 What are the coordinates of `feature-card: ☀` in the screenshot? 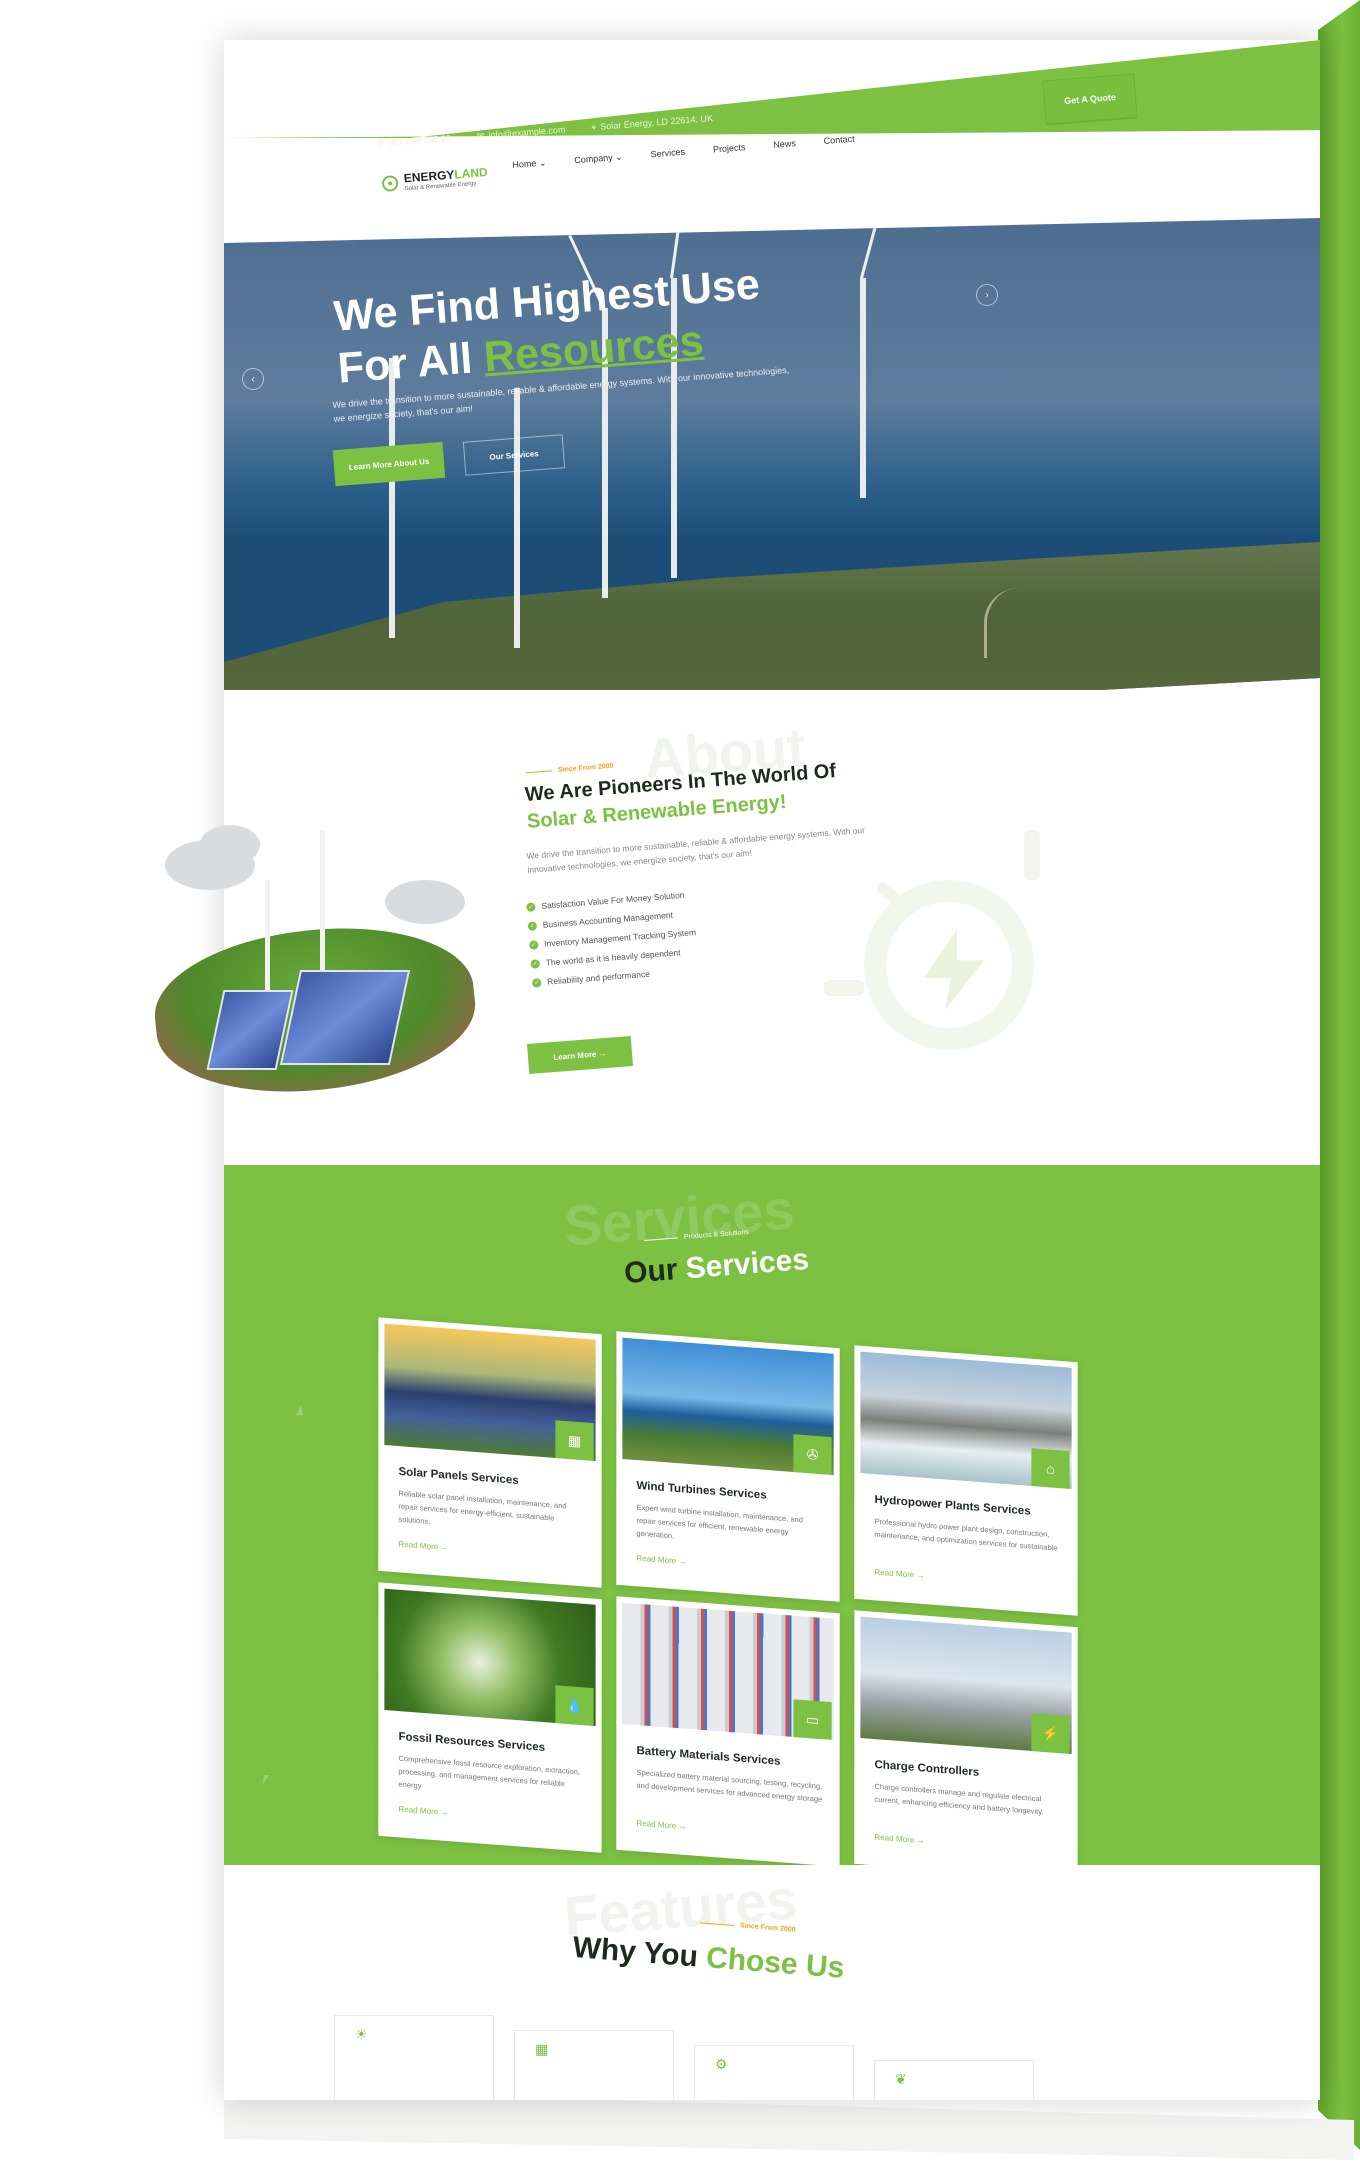 It's located at (414, 2057).